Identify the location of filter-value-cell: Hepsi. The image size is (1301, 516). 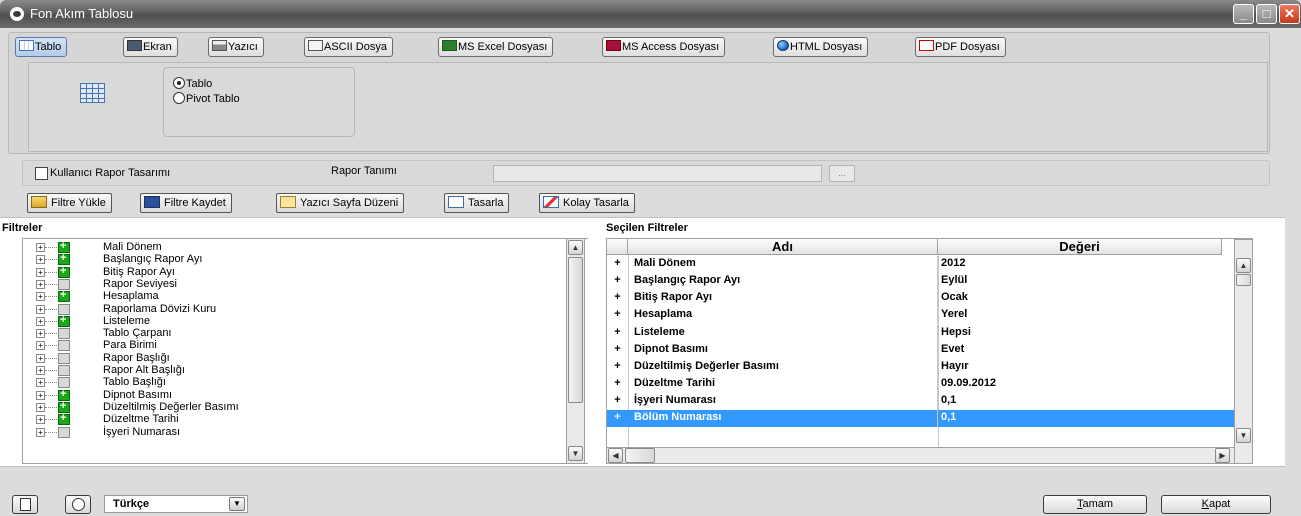
(1079, 333).